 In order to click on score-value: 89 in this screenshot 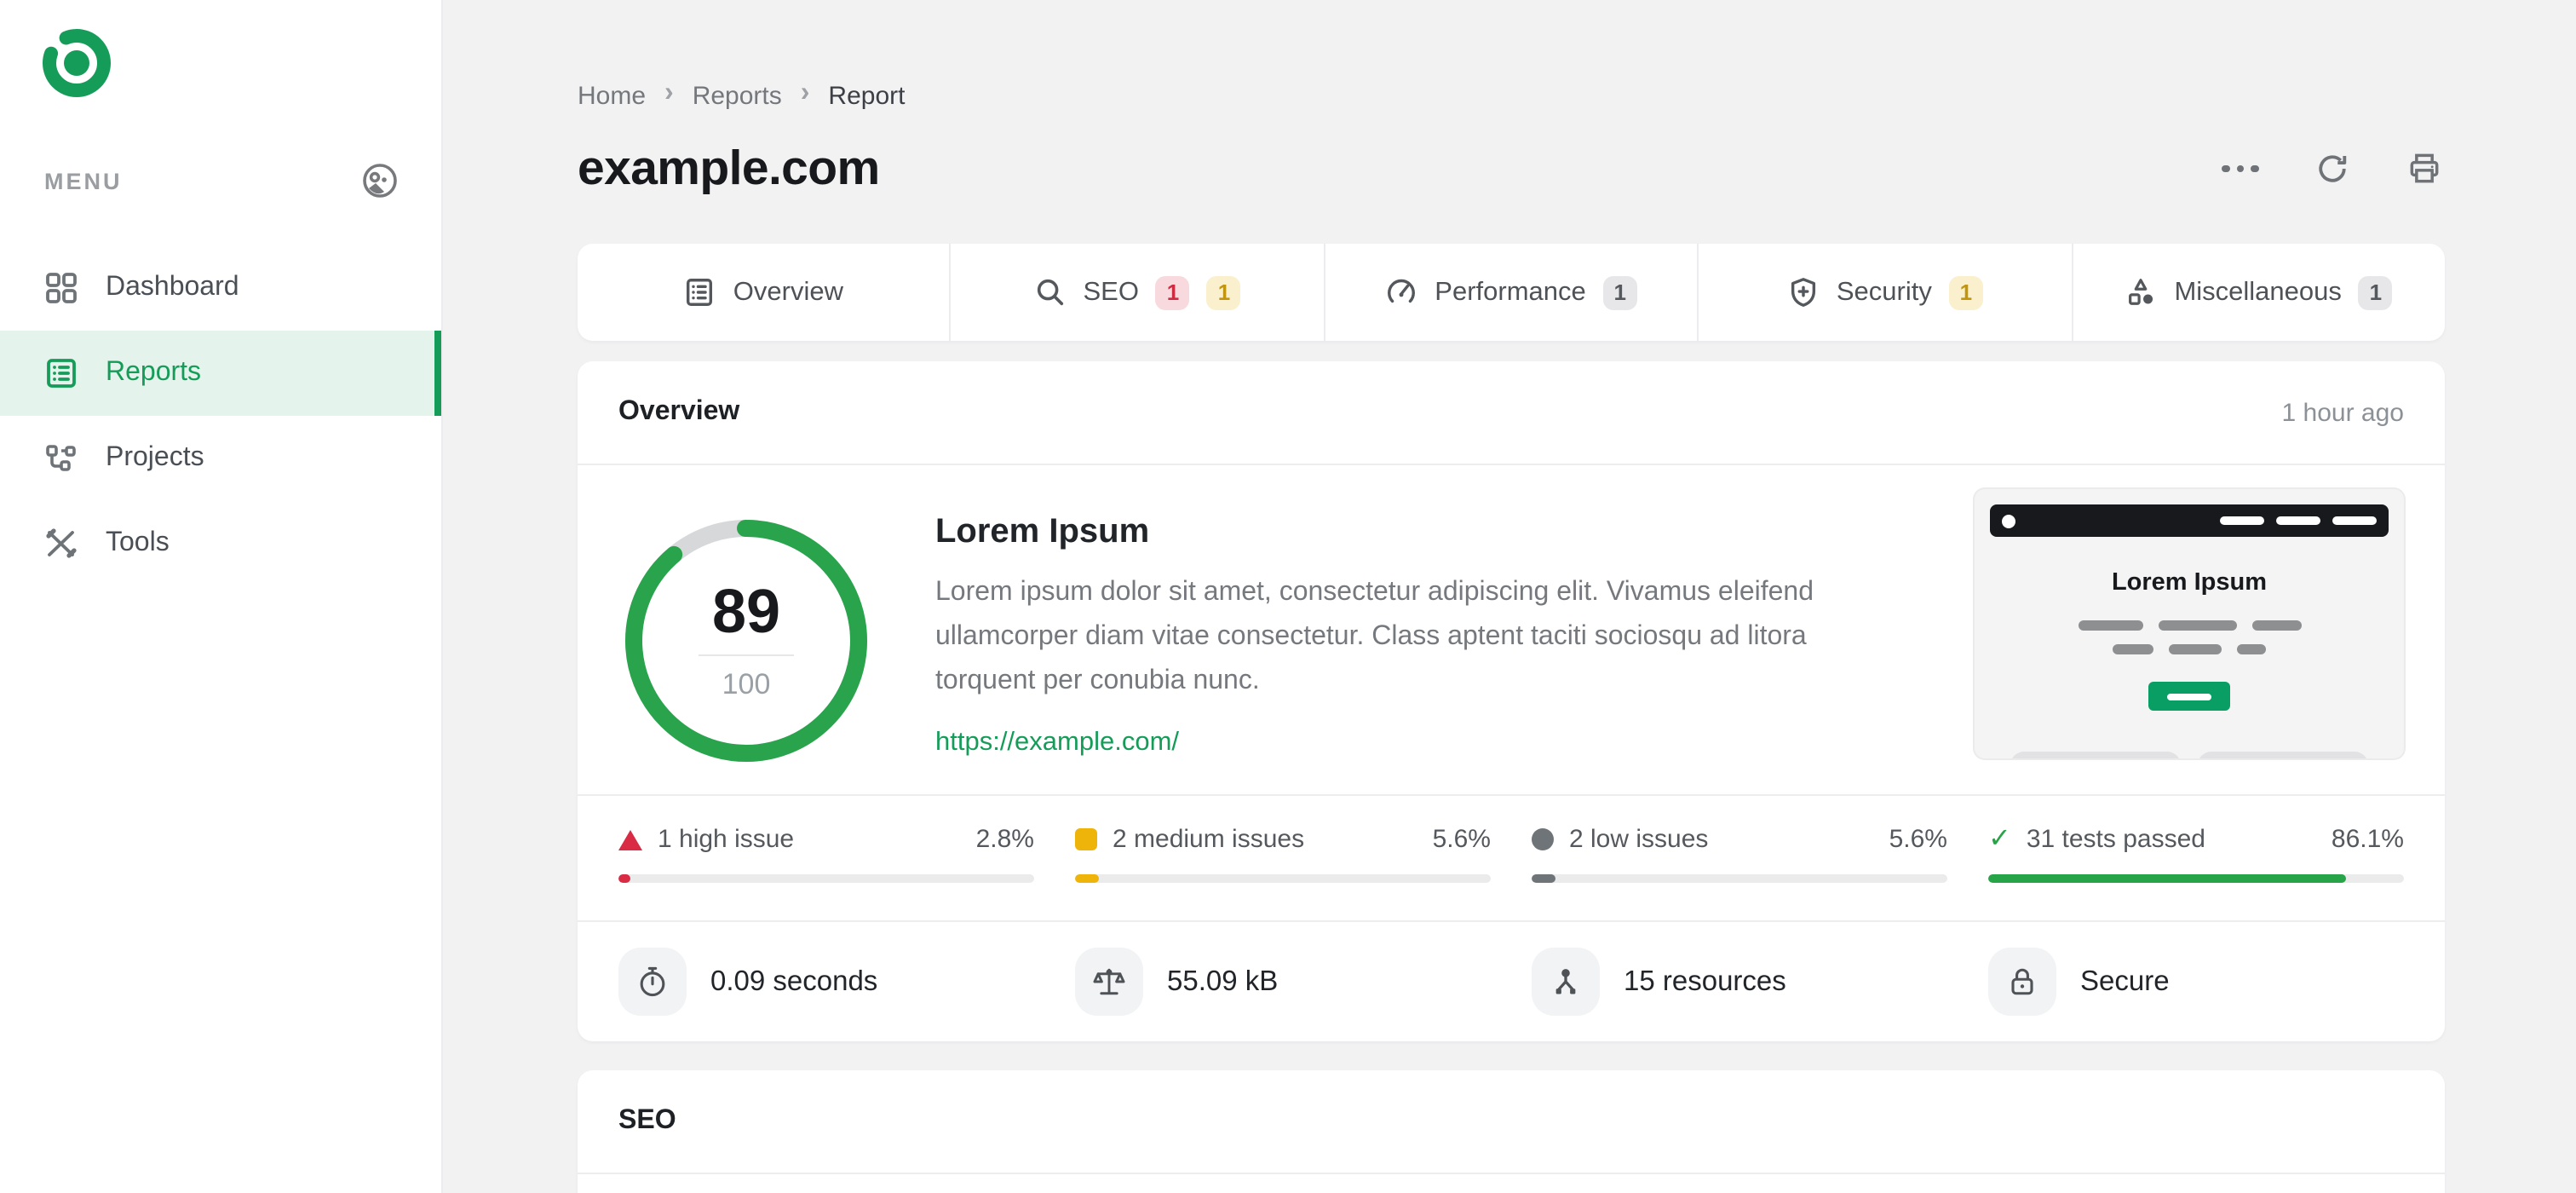, I will do `click(746, 610)`.